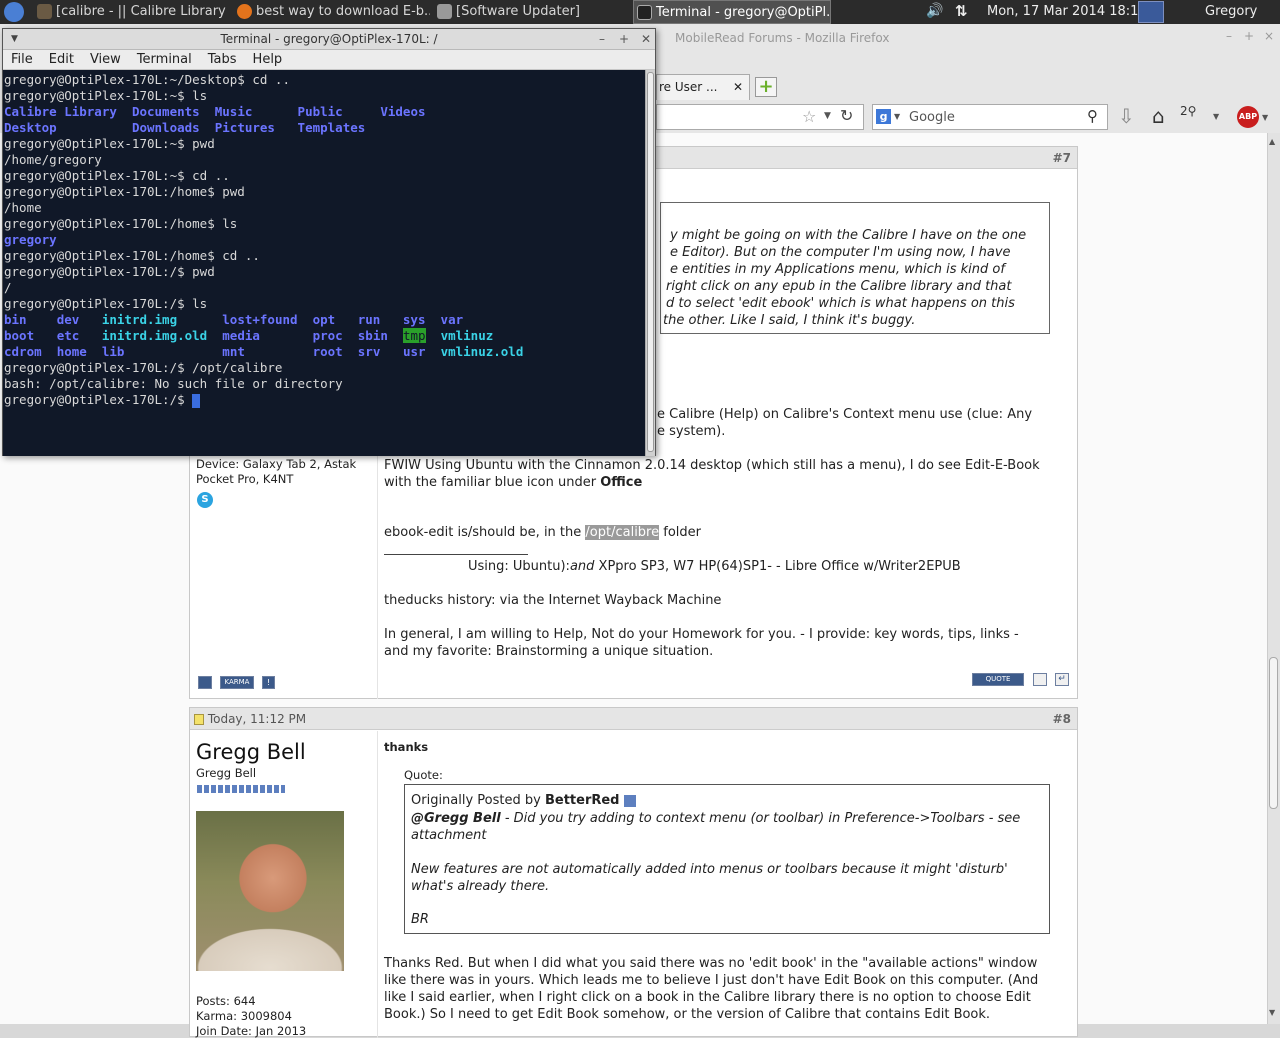  What do you see at coordinates (237, 682) in the screenshot?
I see `karma-button: KARMA` at bounding box center [237, 682].